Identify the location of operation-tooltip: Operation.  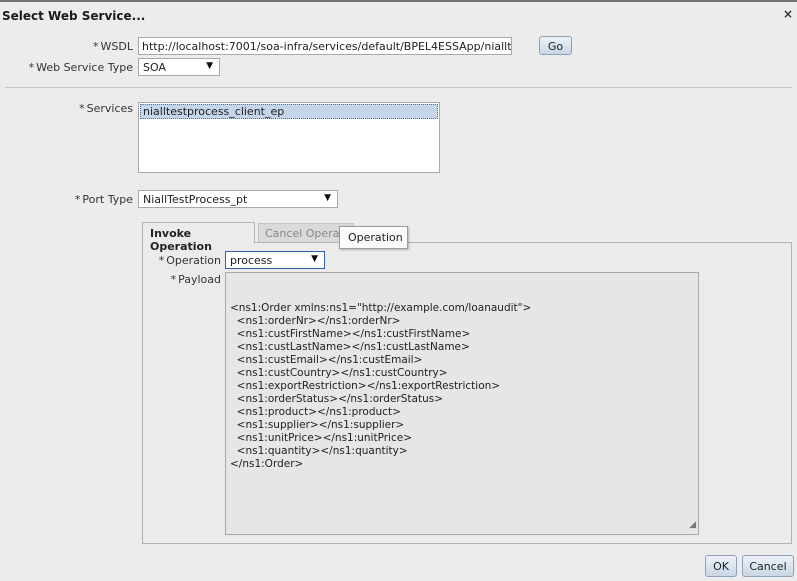
(373, 237).